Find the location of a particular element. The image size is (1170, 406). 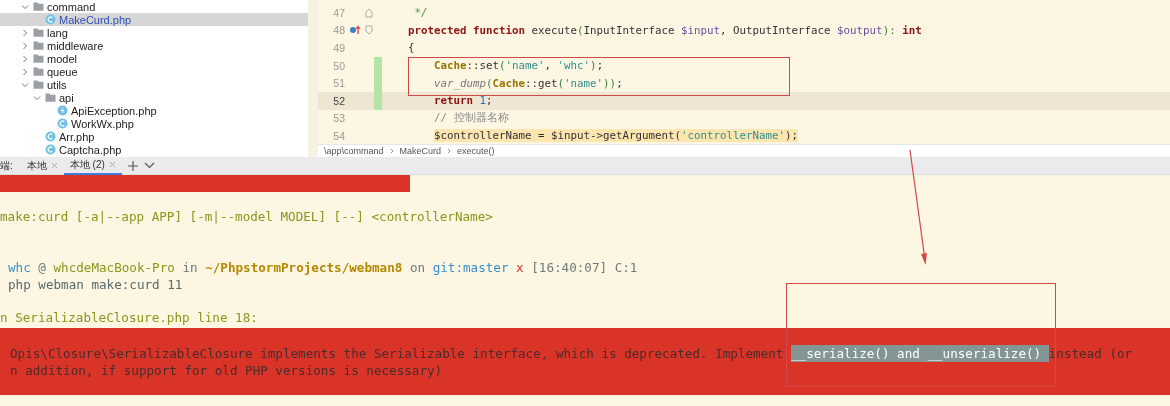

code-token: , is located at coordinates (548, 66).